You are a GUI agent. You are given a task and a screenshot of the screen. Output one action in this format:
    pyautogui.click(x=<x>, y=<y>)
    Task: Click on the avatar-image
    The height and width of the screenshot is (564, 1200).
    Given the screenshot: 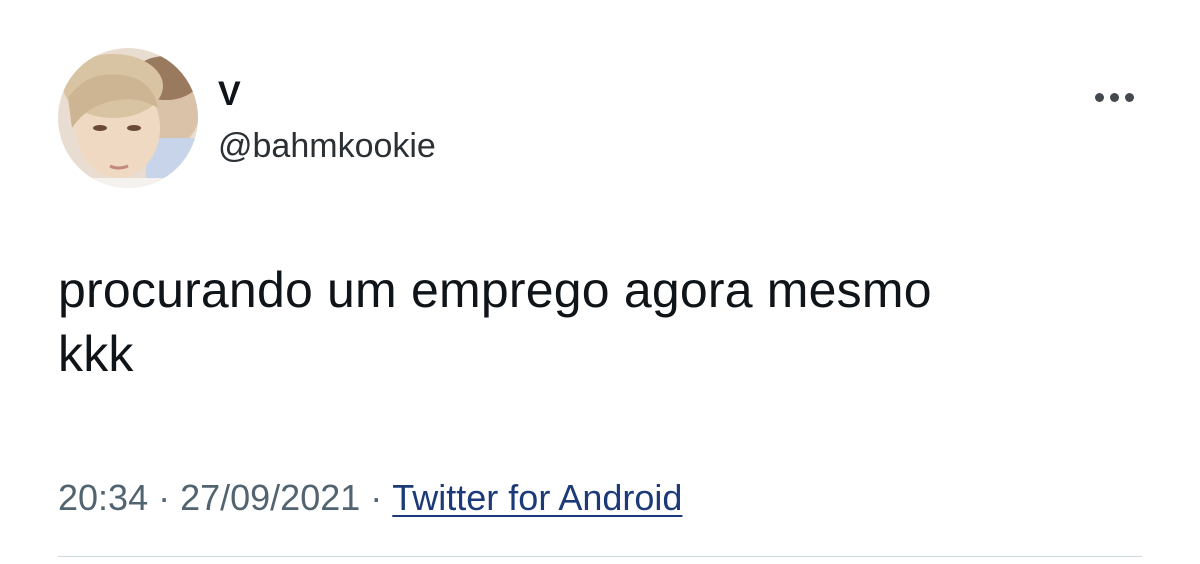 What is the action you would take?
    pyautogui.click(x=128, y=118)
    